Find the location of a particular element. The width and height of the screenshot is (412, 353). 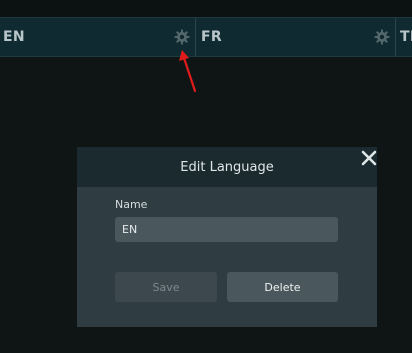

delete-button: Delete is located at coordinates (282, 287).